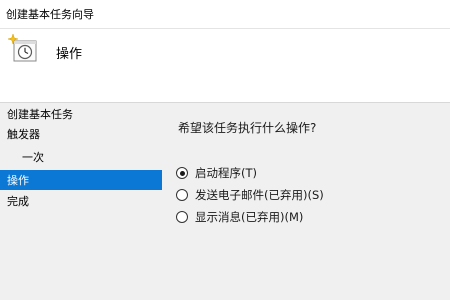 Image resolution: width=450 pixels, height=300 pixels. What do you see at coordinates (81, 114) in the screenshot?
I see `nav-item-create-basic-task: 创建基本任务` at bounding box center [81, 114].